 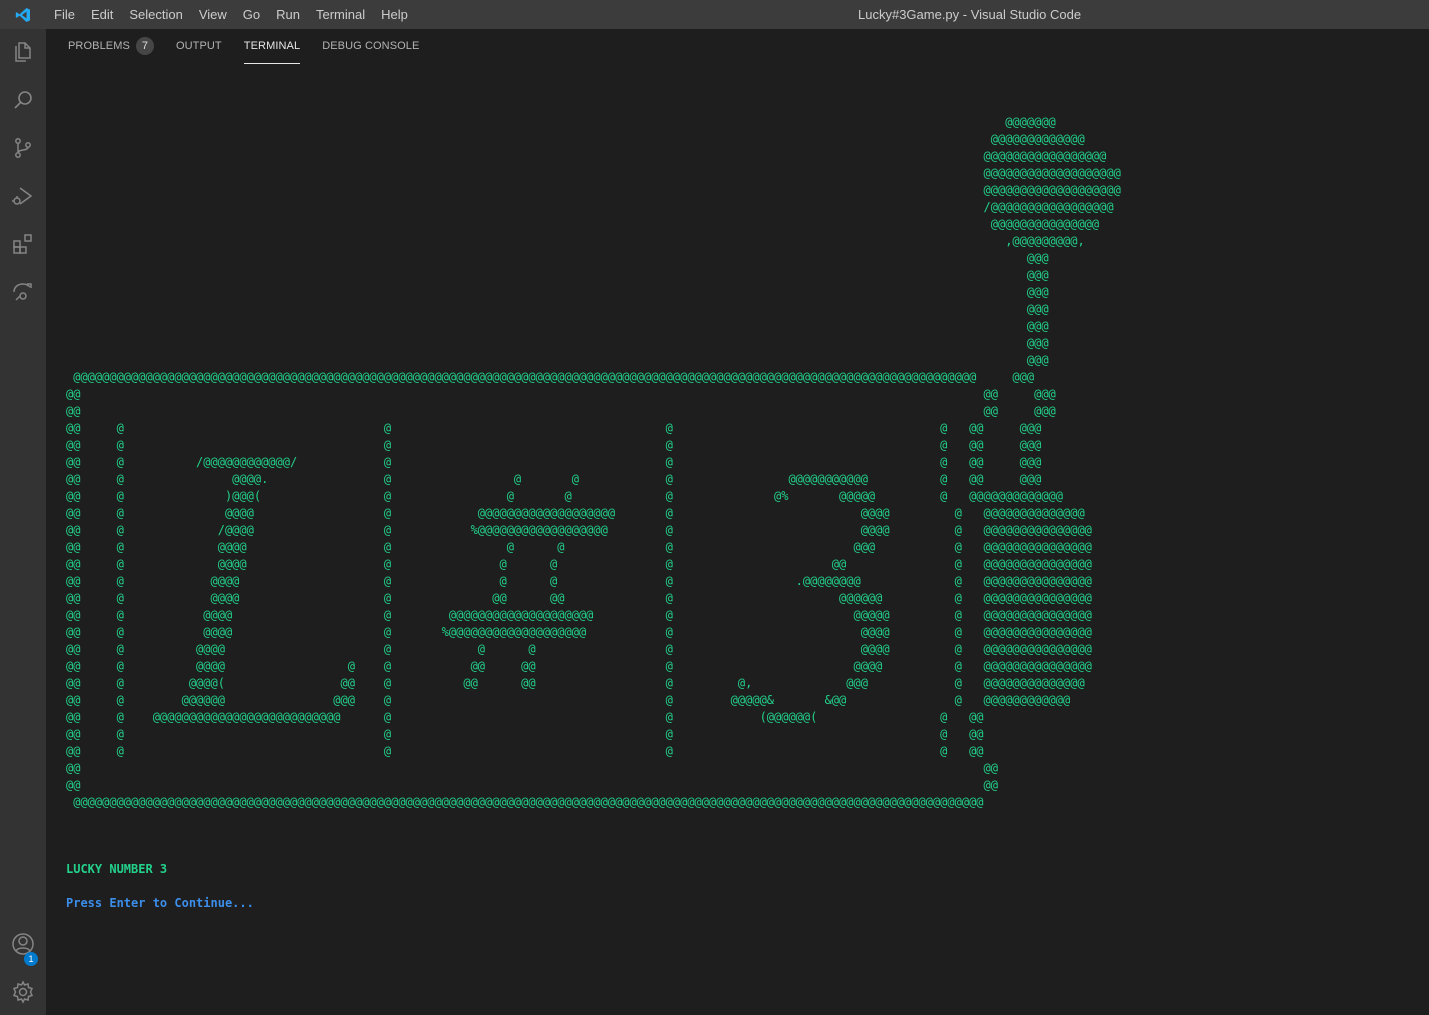 I want to click on menu-edit: Edit, so click(x=102, y=14).